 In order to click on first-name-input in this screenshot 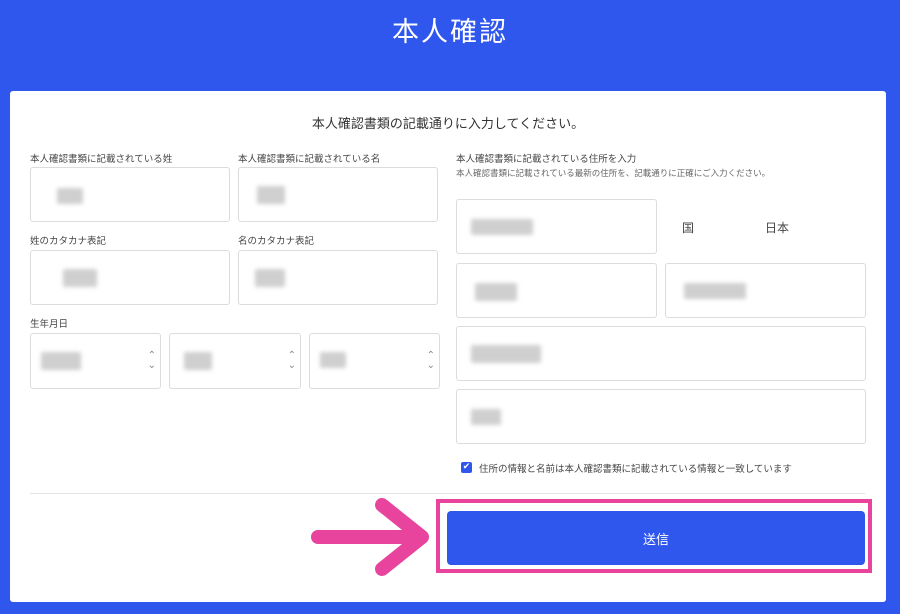, I will do `click(338, 194)`.